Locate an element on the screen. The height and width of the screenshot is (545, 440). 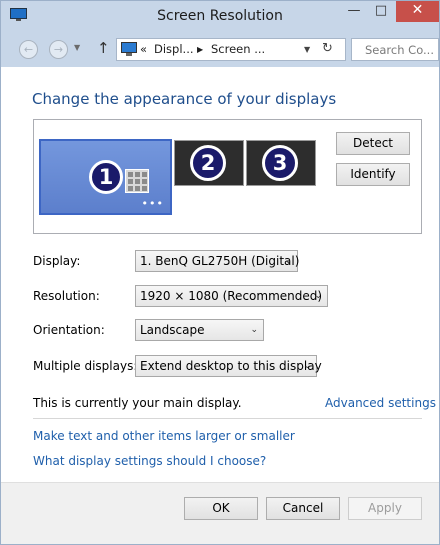
display-label: Display: is located at coordinates (57, 261).